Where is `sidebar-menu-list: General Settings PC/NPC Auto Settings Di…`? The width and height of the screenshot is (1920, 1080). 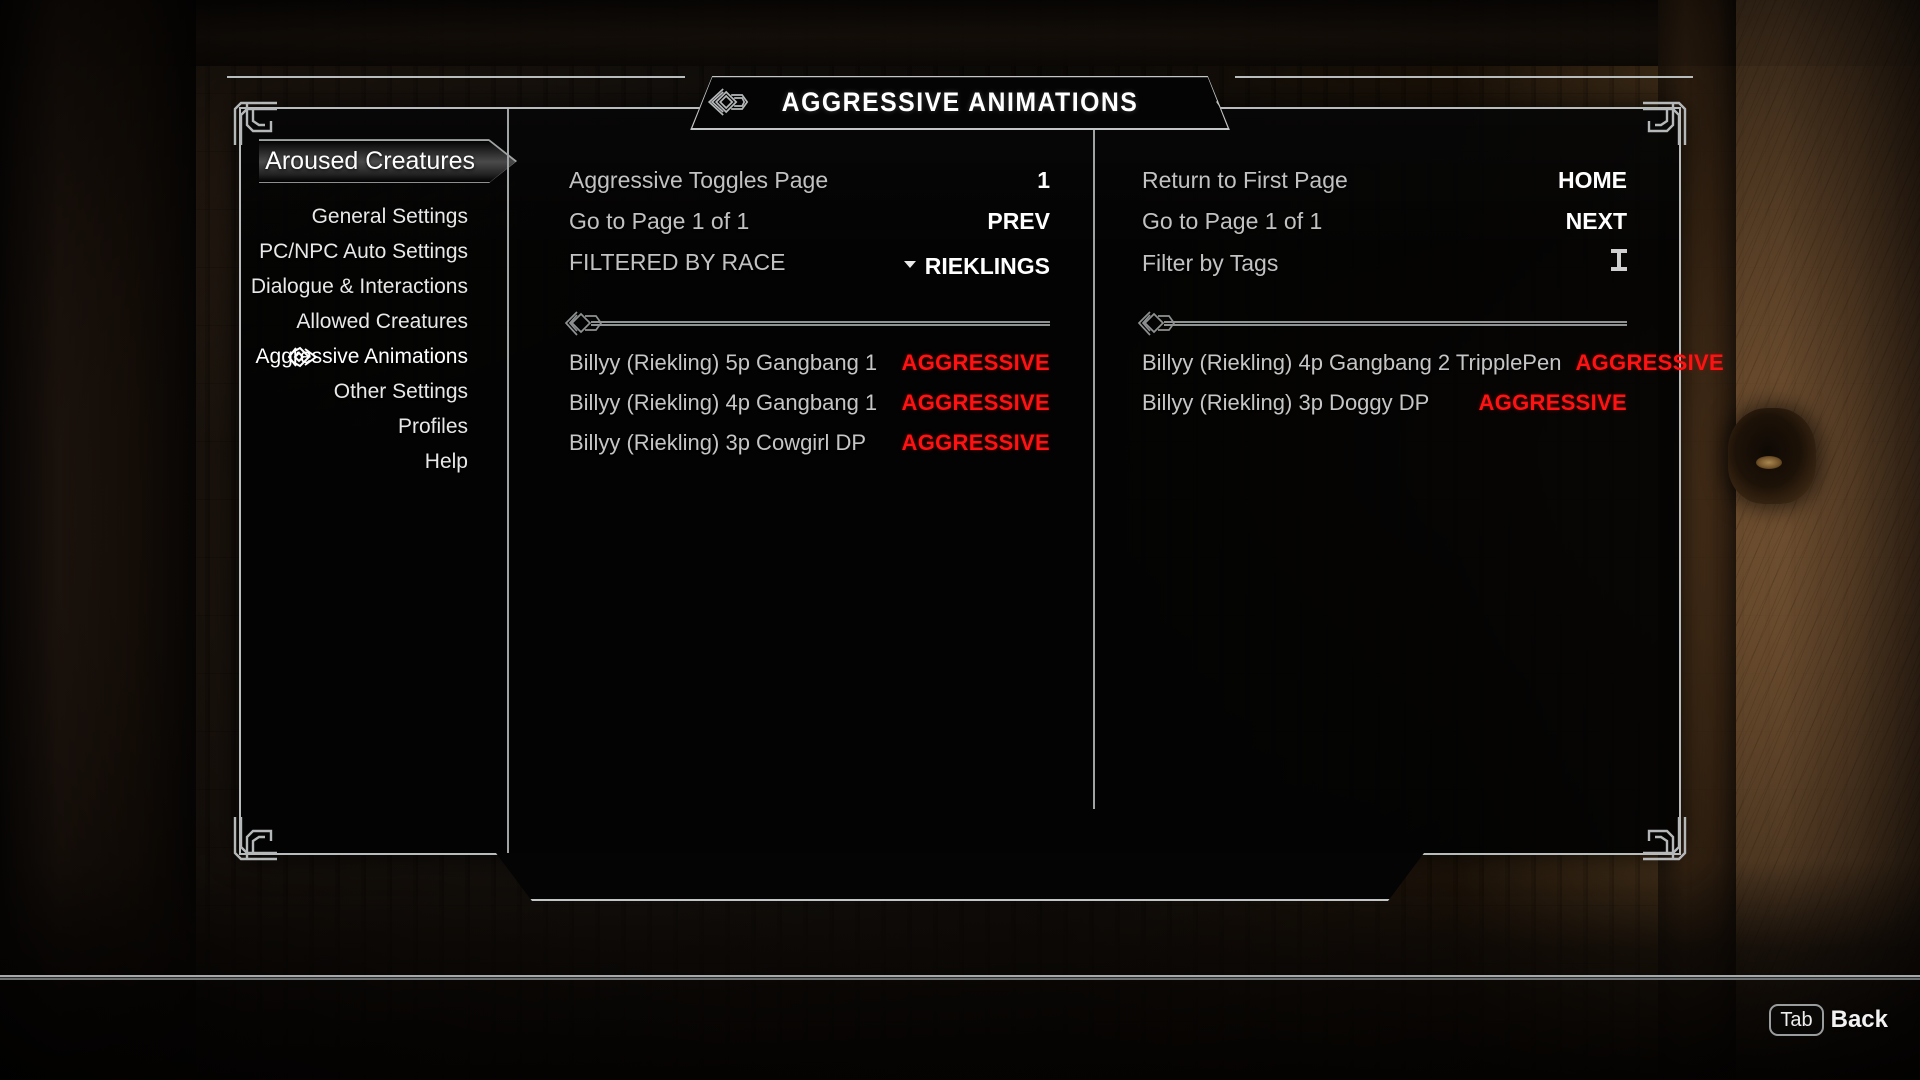 sidebar-menu-list: General Settings PC/NPC Auto Settings Di… is located at coordinates (374, 339).